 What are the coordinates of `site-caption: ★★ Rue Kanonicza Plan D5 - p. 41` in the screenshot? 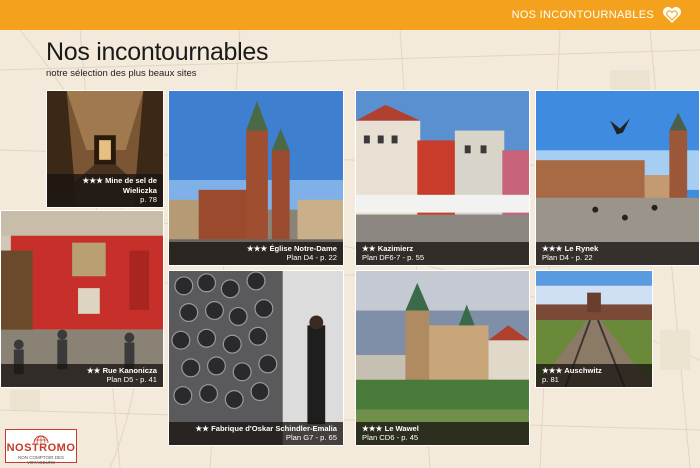 It's located at (82, 375).